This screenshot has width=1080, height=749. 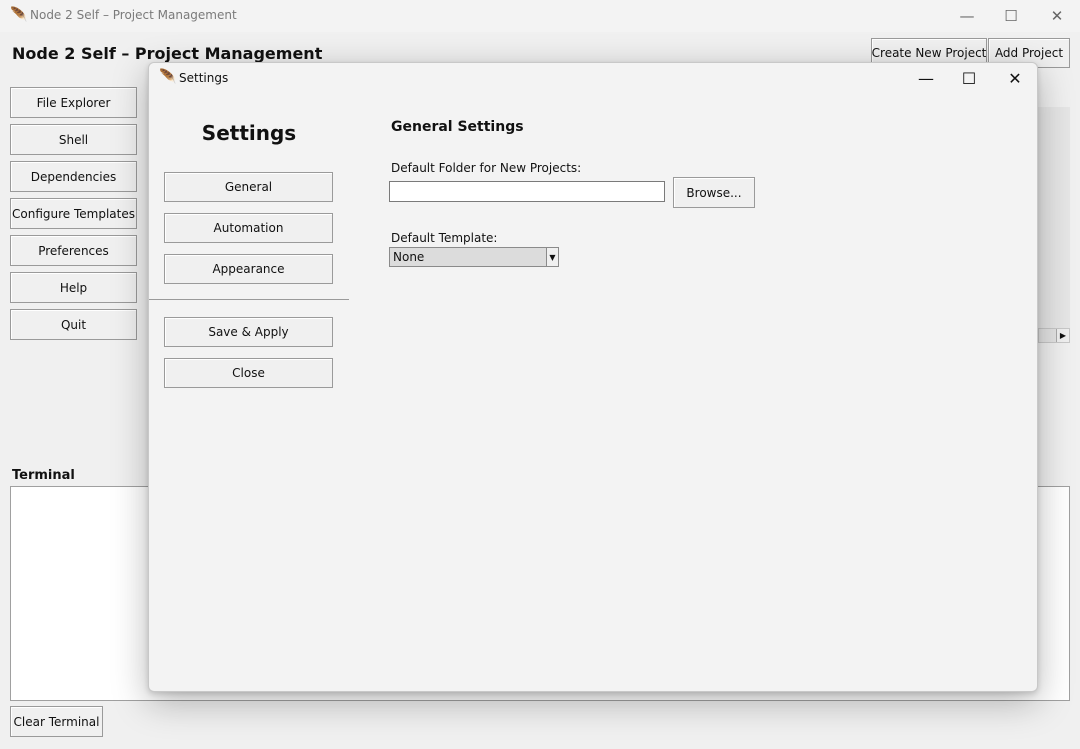 What do you see at coordinates (56, 721) in the screenshot?
I see `clear-terminal-button: Clear Terminal` at bounding box center [56, 721].